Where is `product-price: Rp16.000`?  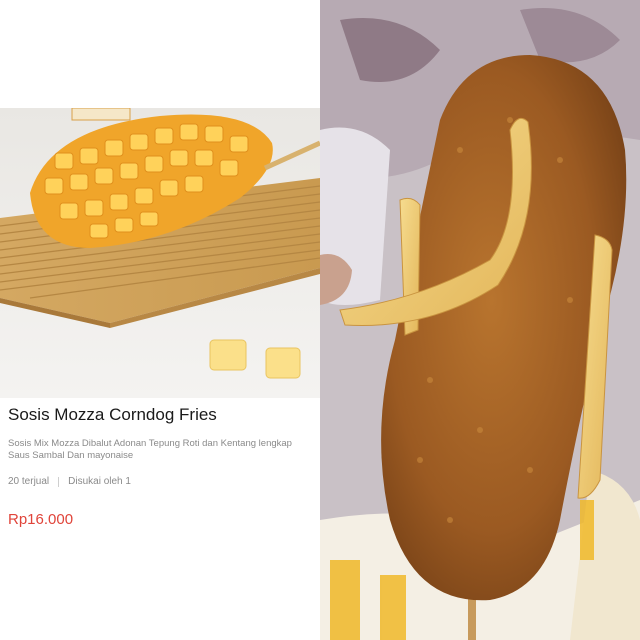
product-price: Rp16.000 is located at coordinates (41, 519).